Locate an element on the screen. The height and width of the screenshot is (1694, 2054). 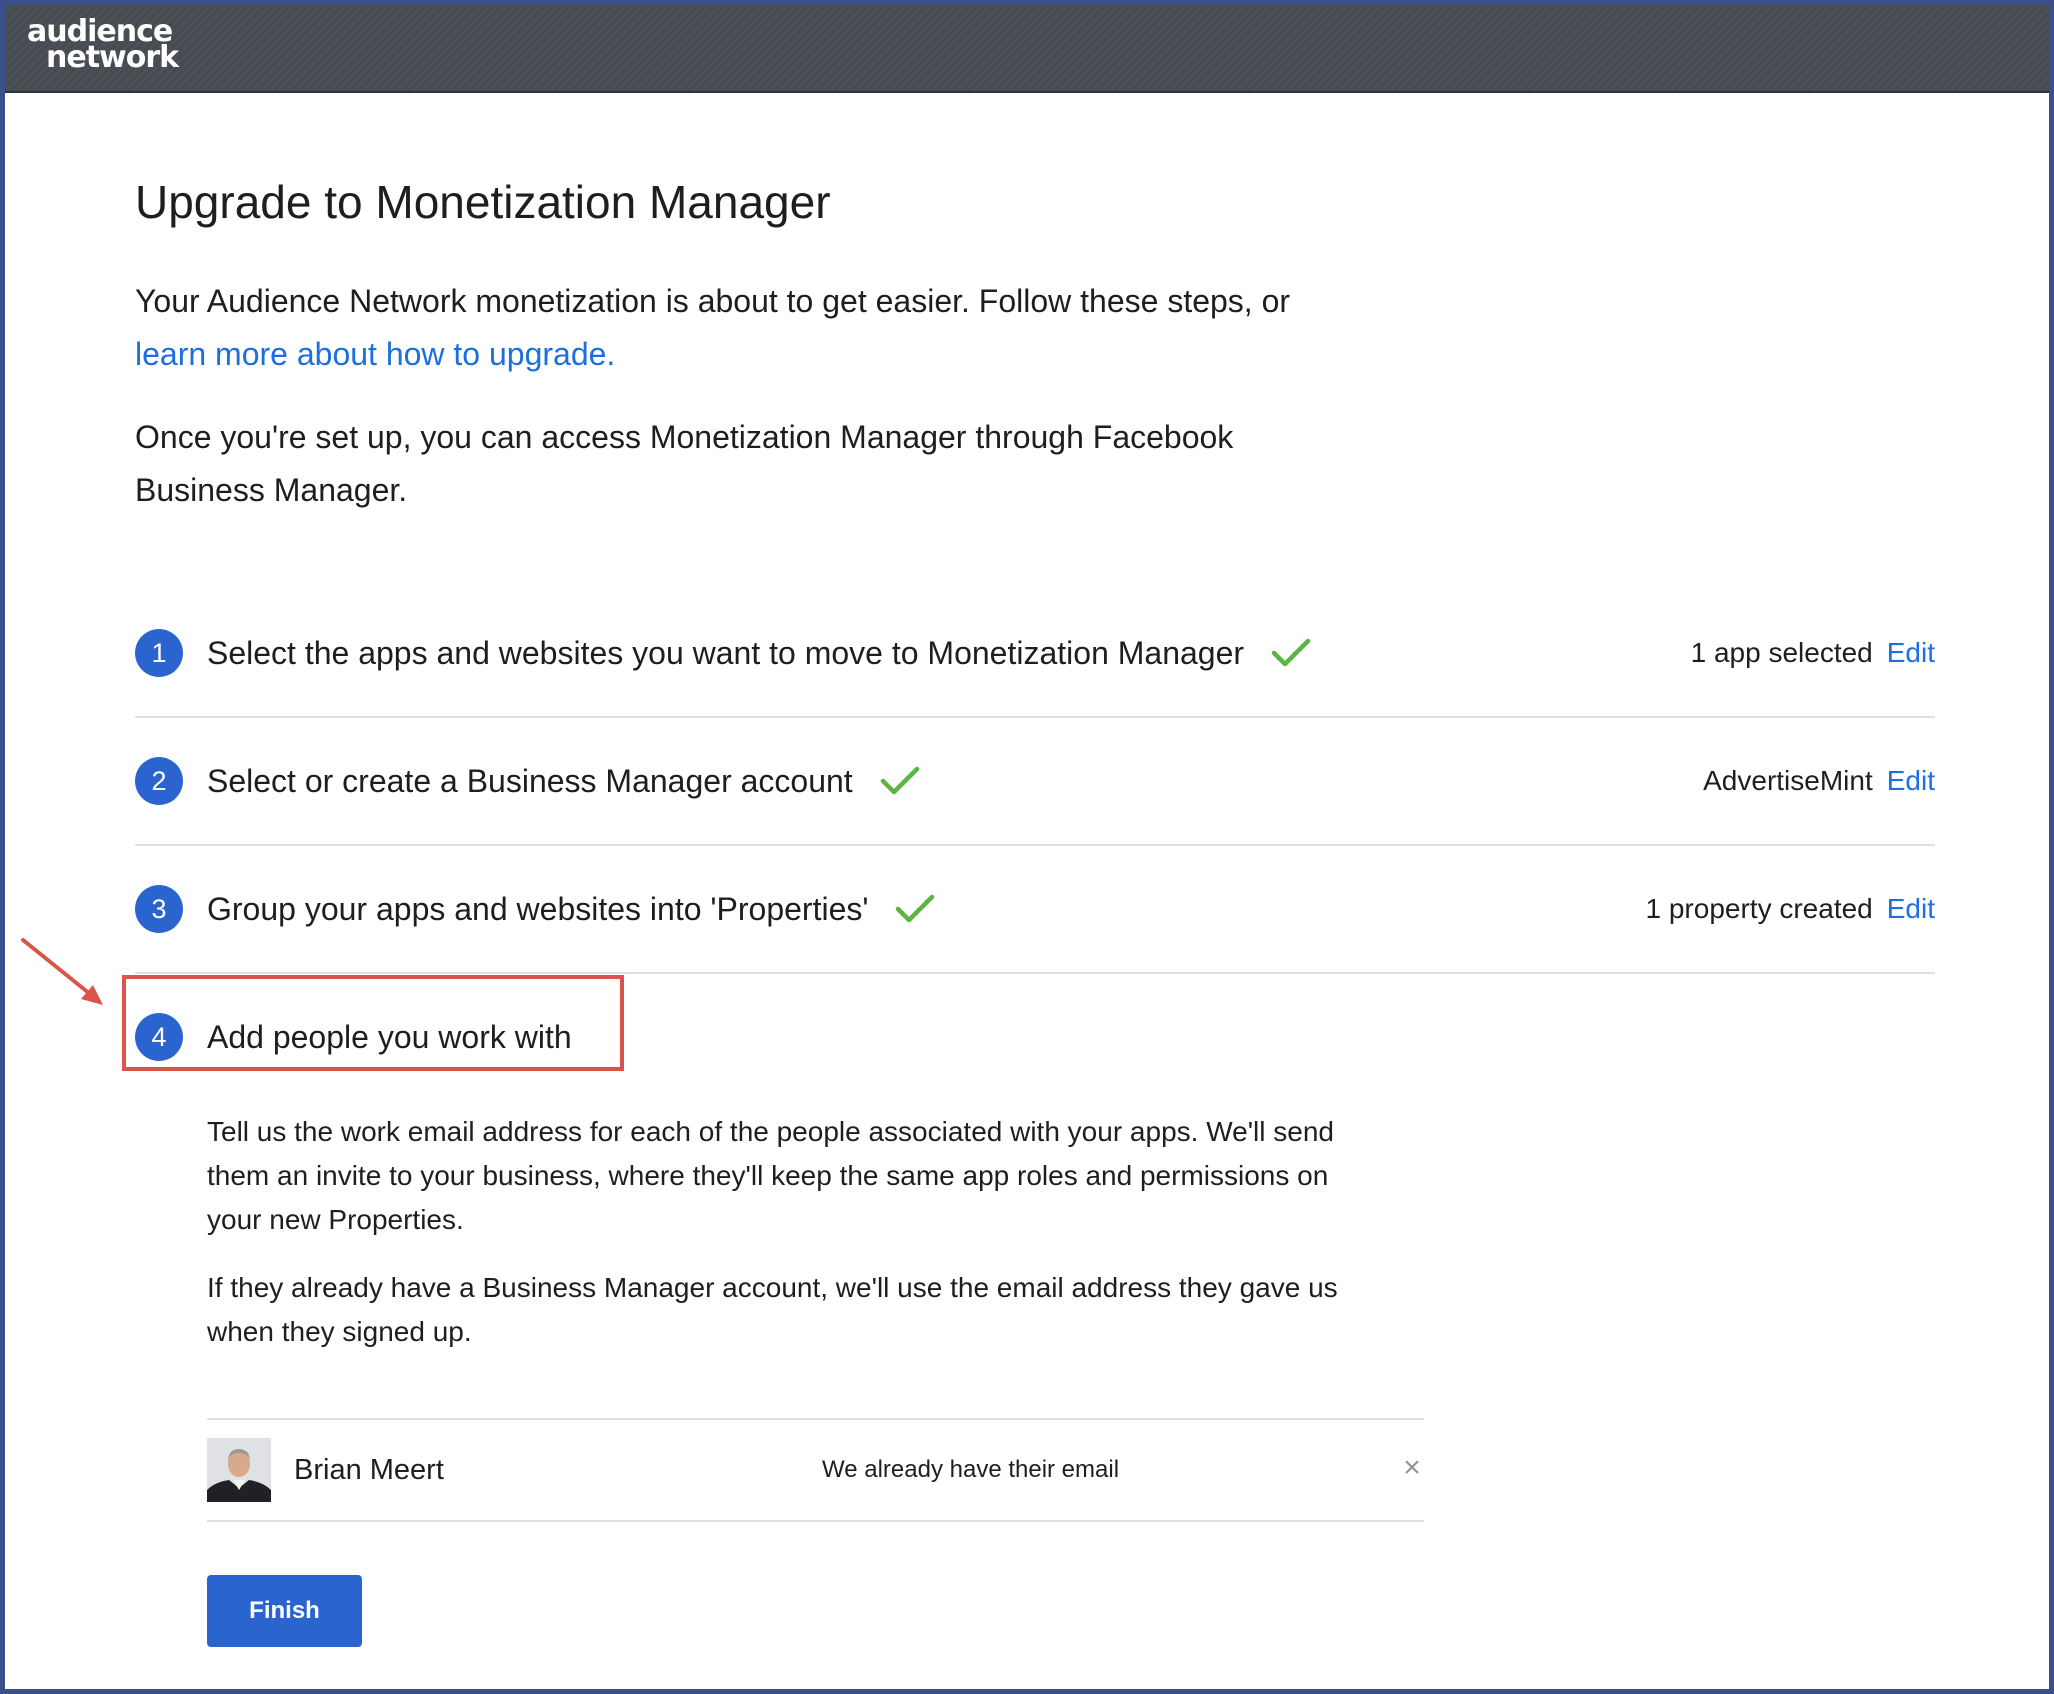
avatar is located at coordinates (239, 1470).